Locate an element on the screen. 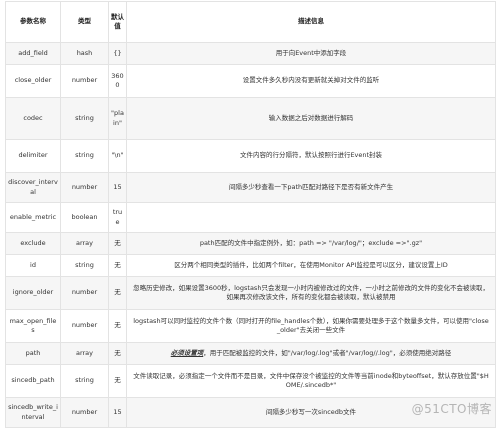 The image size is (500, 428). param-name: id is located at coordinates (33, 266).